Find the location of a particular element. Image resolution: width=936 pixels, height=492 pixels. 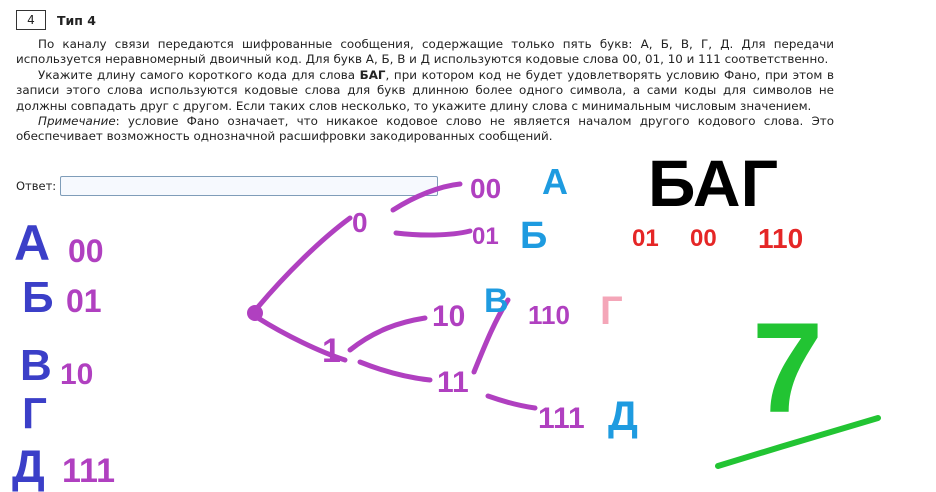

left-letter-g: Г is located at coordinates (34, 413).